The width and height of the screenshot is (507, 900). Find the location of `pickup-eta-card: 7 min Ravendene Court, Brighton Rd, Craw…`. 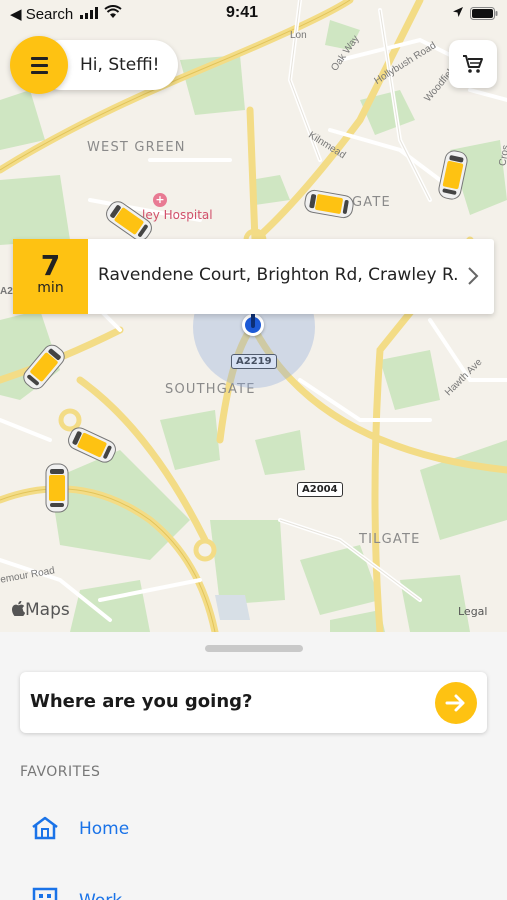

pickup-eta-card: 7 min Ravendene Court, Brighton Rd, Craw… is located at coordinates (253, 276).